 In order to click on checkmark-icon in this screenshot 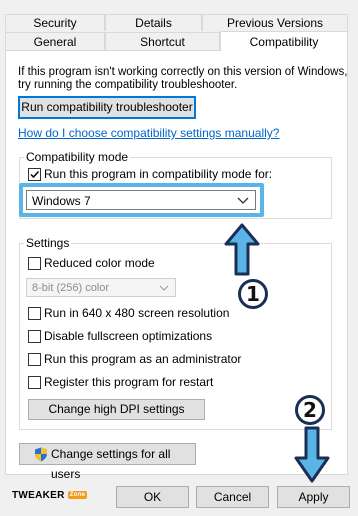, I will do `click(35, 174)`.